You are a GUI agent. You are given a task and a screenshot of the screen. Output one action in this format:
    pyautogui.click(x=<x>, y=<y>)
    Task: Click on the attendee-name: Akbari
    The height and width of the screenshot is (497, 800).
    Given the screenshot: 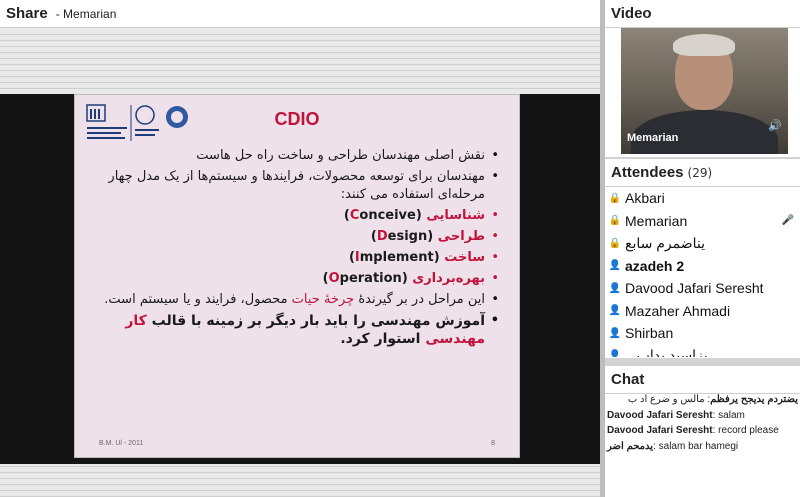 What is the action you would take?
    pyautogui.click(x=645, y=198)
    